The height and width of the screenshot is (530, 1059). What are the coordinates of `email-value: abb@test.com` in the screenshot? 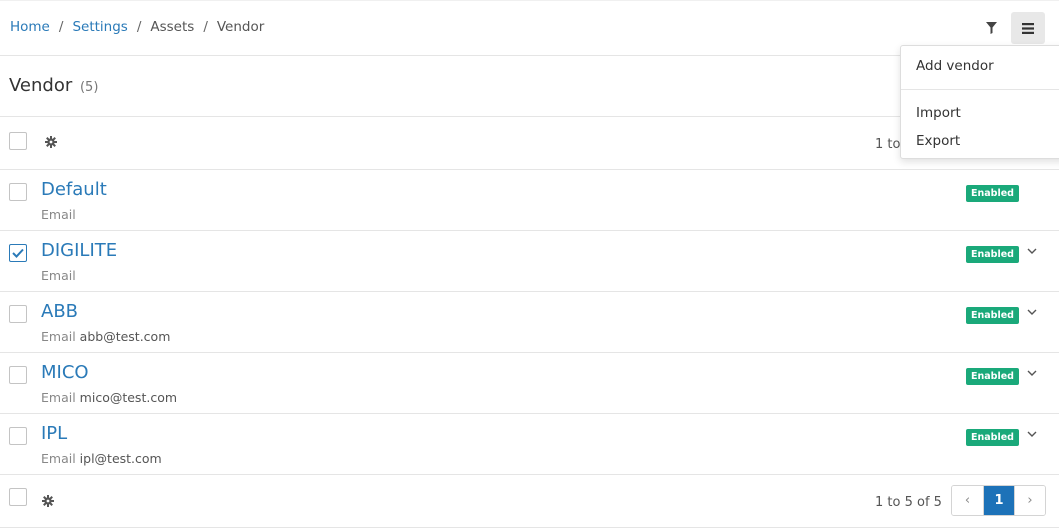 It's located at (125, 336).